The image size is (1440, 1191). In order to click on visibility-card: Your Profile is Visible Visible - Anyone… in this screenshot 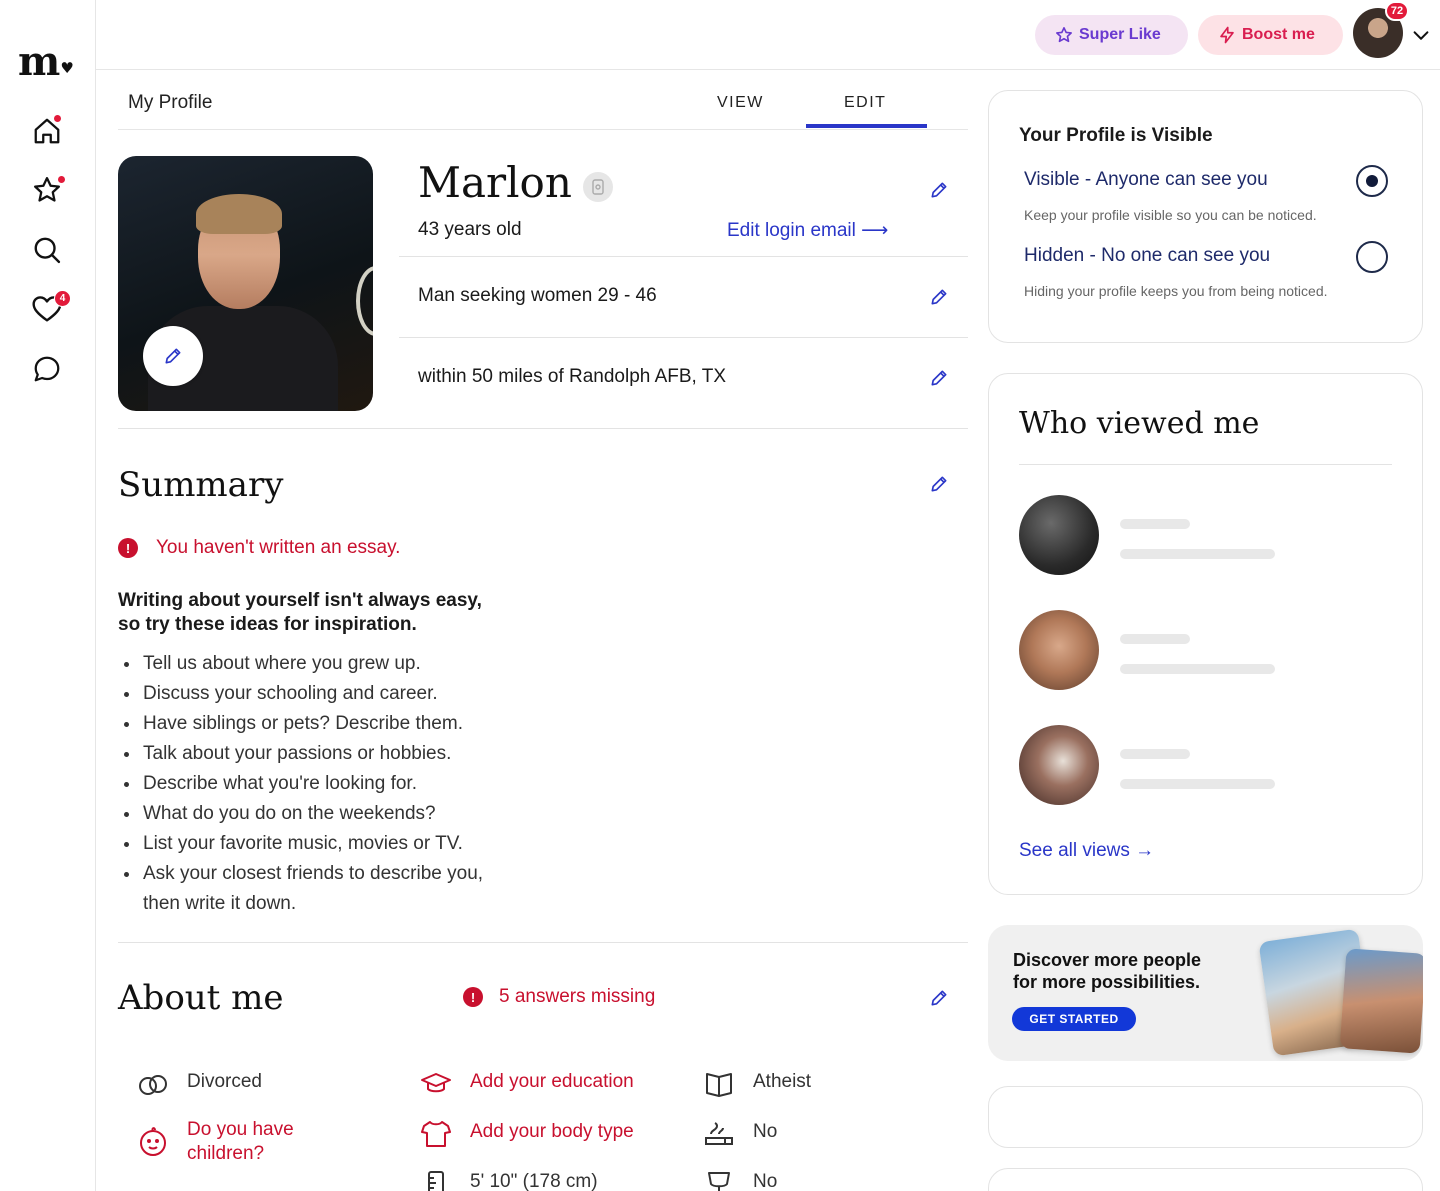, I will do `click(1205, 216)`.